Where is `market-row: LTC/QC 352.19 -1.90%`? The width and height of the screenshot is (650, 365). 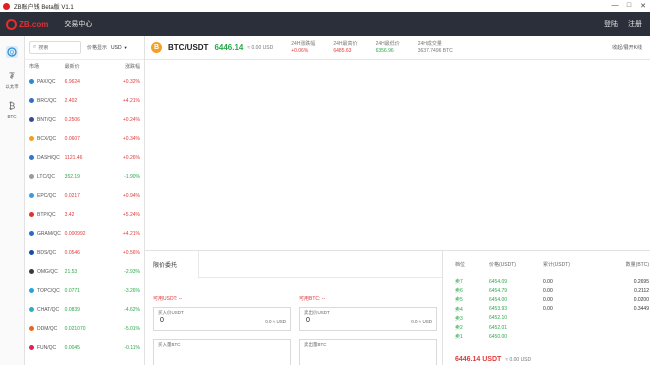
market-row: LTC/QC 352.19 -1.90% is located at coordinates (84, 176).